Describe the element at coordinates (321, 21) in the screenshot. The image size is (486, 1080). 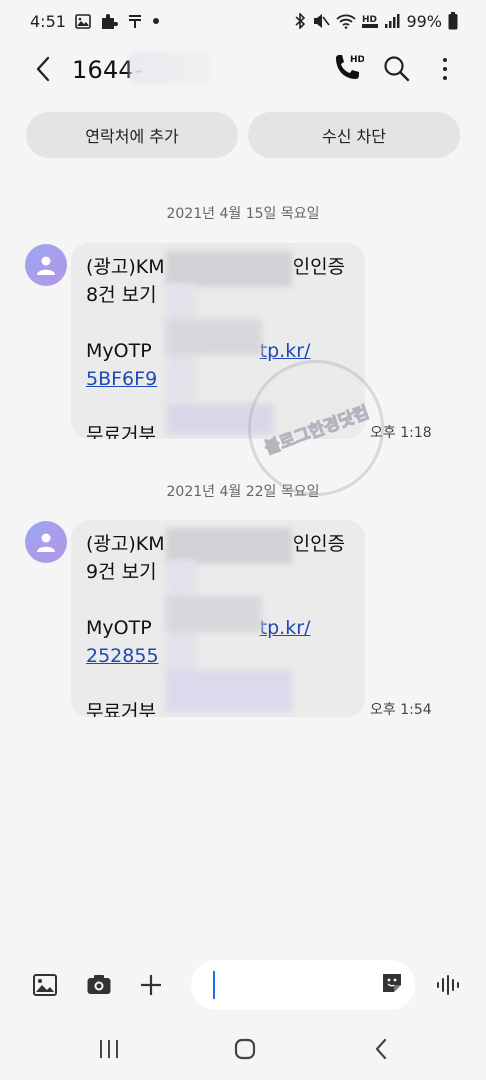
I see `mute-icon` at that location.